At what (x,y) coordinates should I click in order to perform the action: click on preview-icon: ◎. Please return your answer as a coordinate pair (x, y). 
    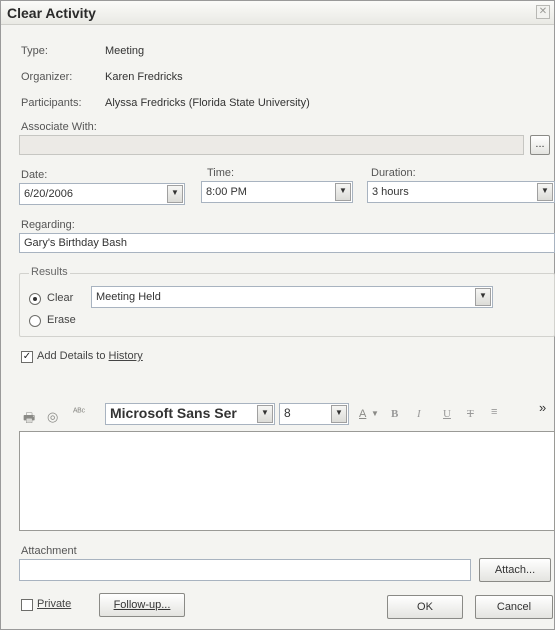
    Looking at the image, I should click on (52, 417).